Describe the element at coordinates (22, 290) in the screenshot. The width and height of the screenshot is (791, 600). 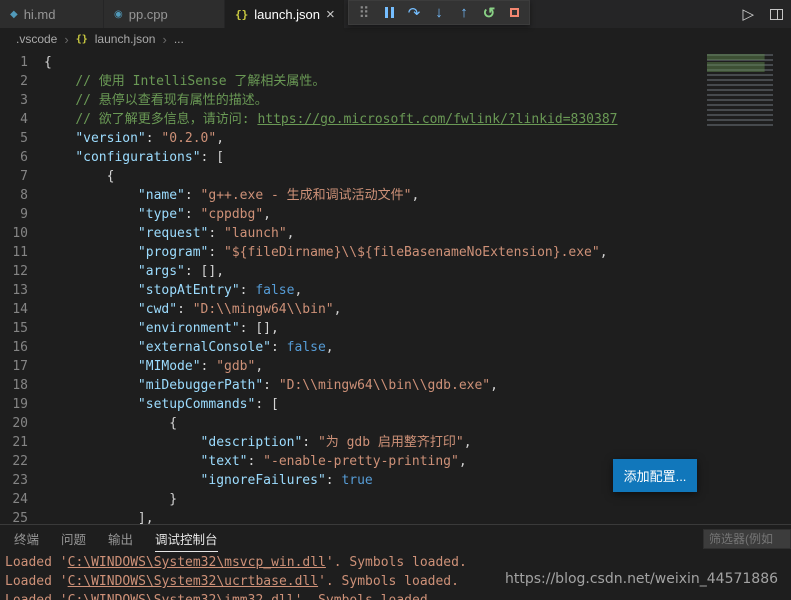
I see `line-number: 13` at that location.